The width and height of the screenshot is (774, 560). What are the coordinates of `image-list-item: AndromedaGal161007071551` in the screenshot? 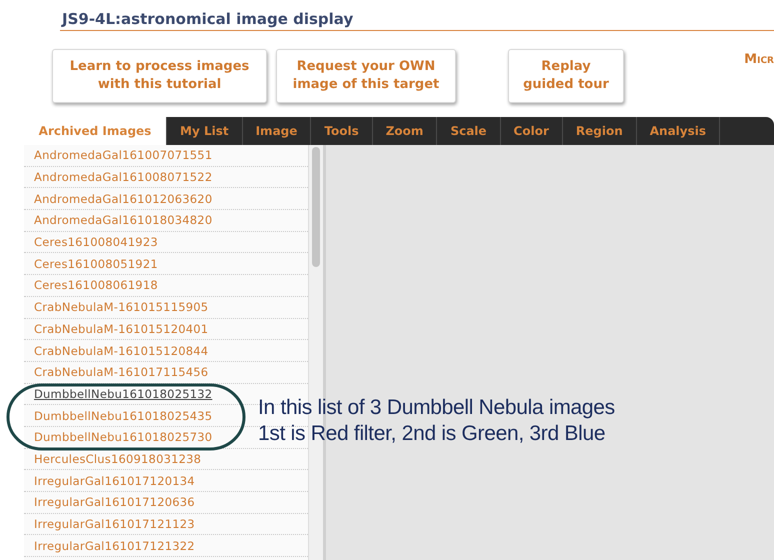 It's located at (123, 155).